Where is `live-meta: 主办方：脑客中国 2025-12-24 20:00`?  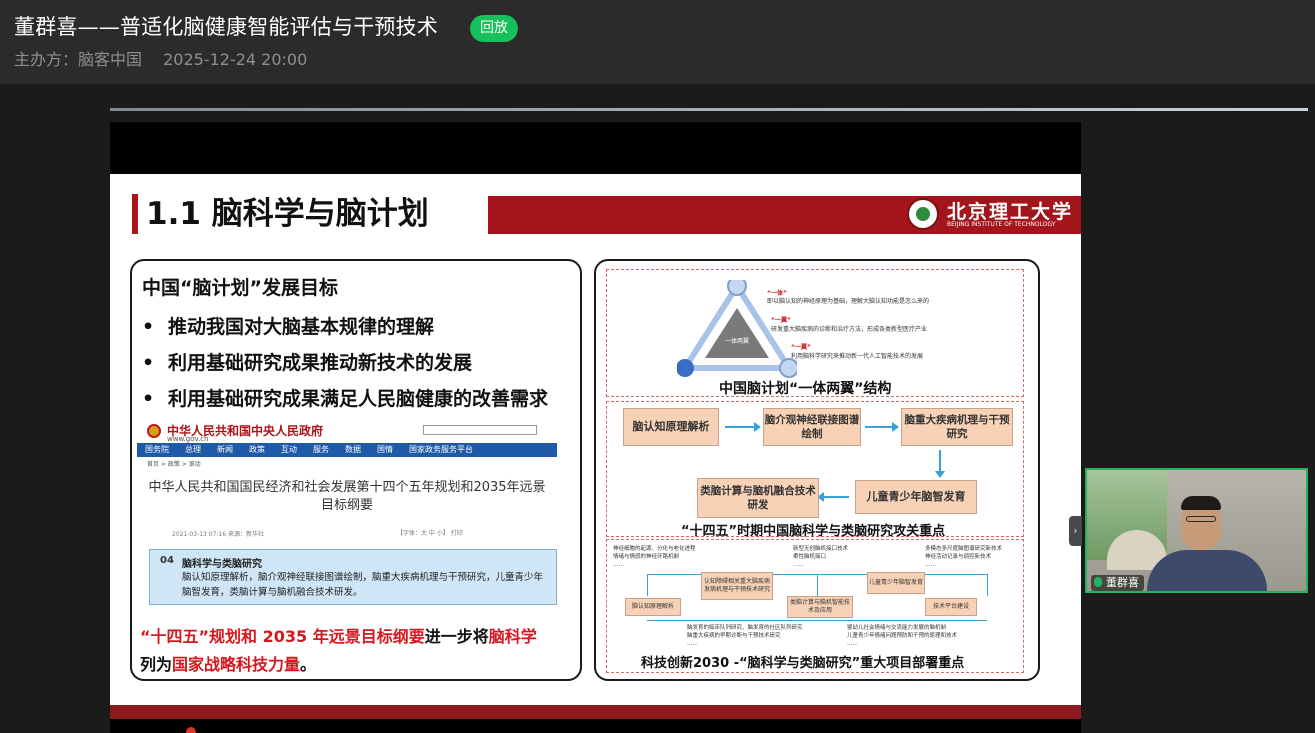 live-meta: 主办方：脑客中国 2025-12-24 20:00 is located at coordinates (168, 58).